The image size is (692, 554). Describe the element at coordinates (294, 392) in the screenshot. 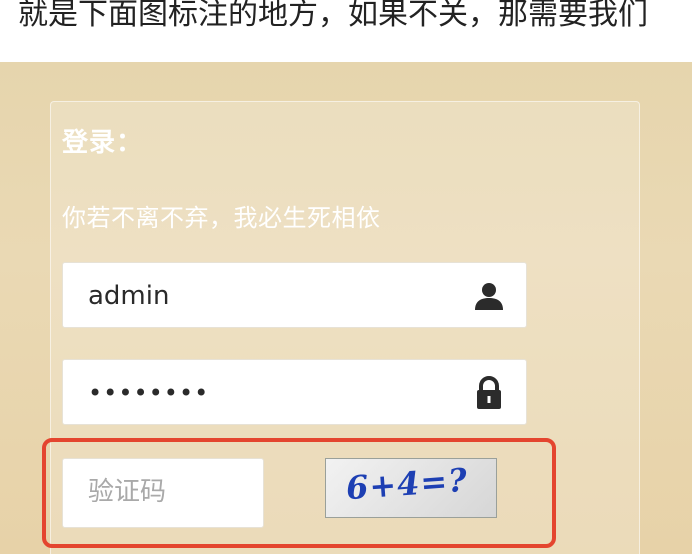

I see `password-field: ••••••••` at that location.